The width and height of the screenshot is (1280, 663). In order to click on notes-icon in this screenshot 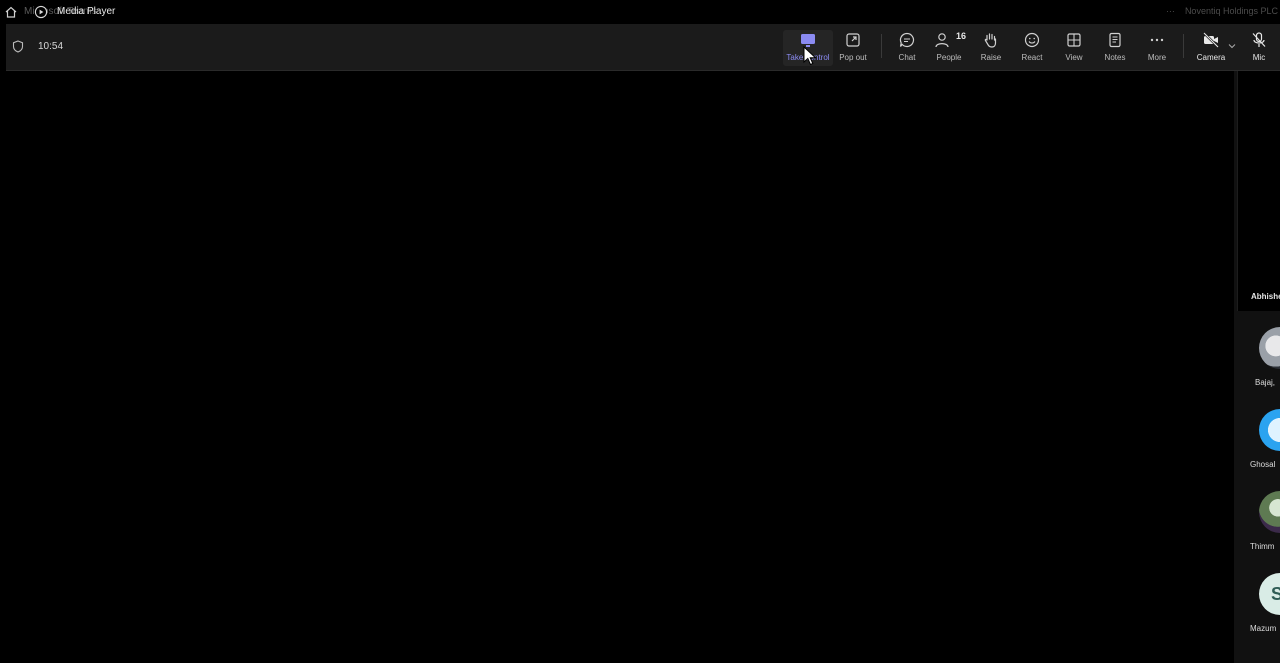, I will do `click(1115, 40)`.